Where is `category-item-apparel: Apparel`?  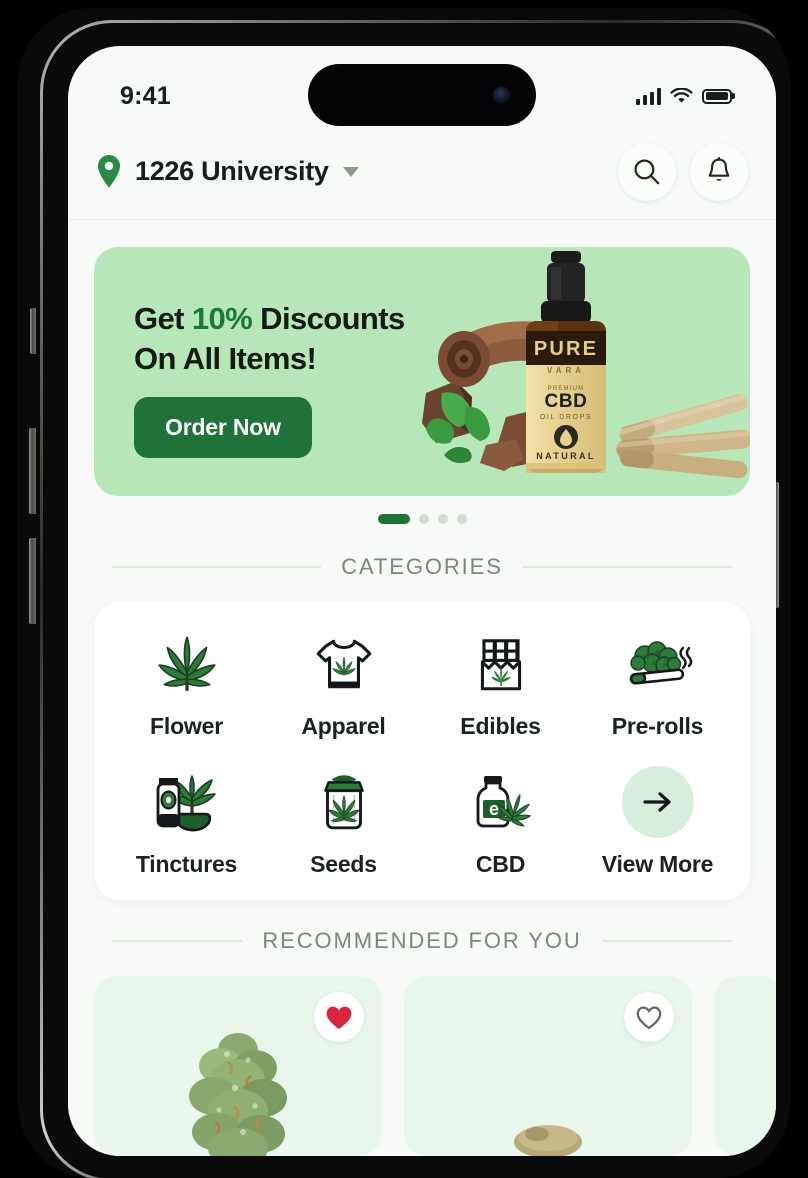 category-item-apparel: Apparel is located at coordinates (343, 684).